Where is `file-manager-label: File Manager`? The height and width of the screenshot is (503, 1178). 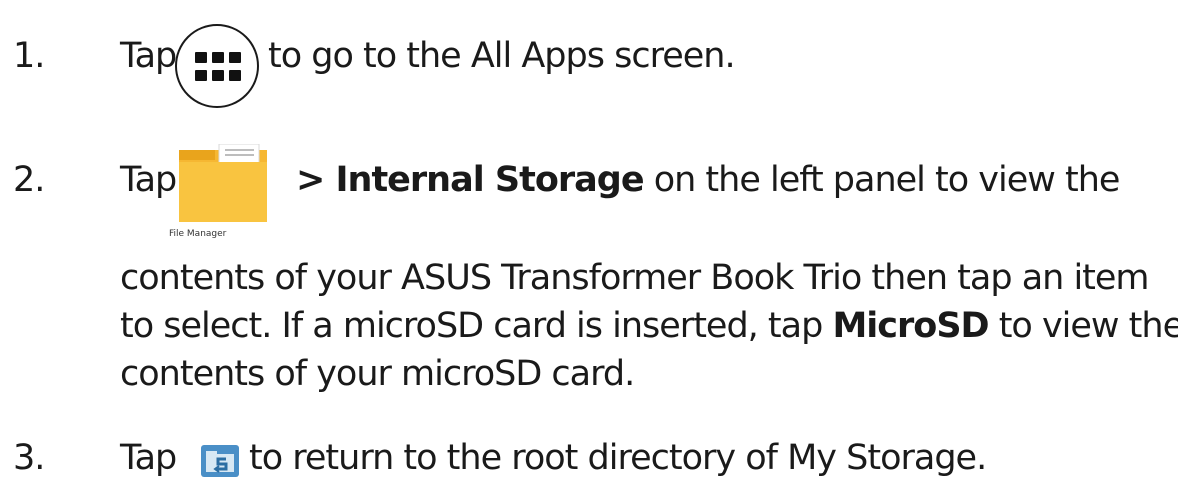
file-manager-label: File Manager is located at coordinates (198, 234).